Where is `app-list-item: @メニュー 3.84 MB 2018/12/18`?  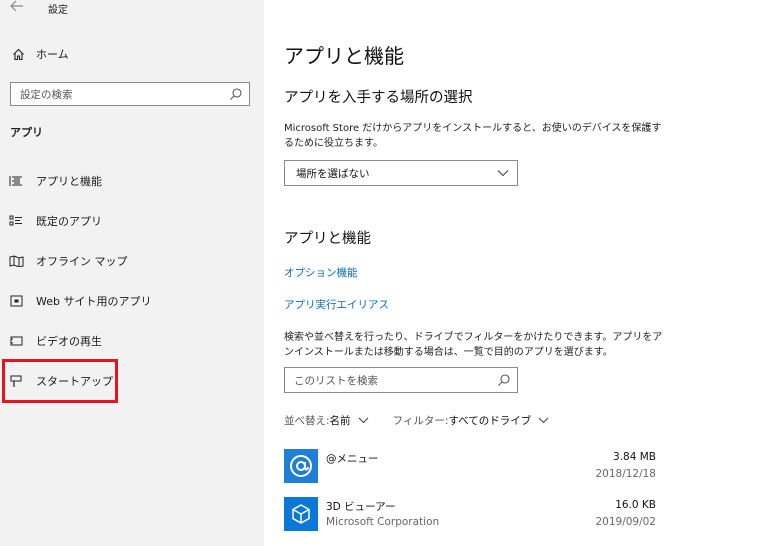 app-list-item: @メニュー 3.84 MB 2018/12/18 is located at coordinates (470, 467).